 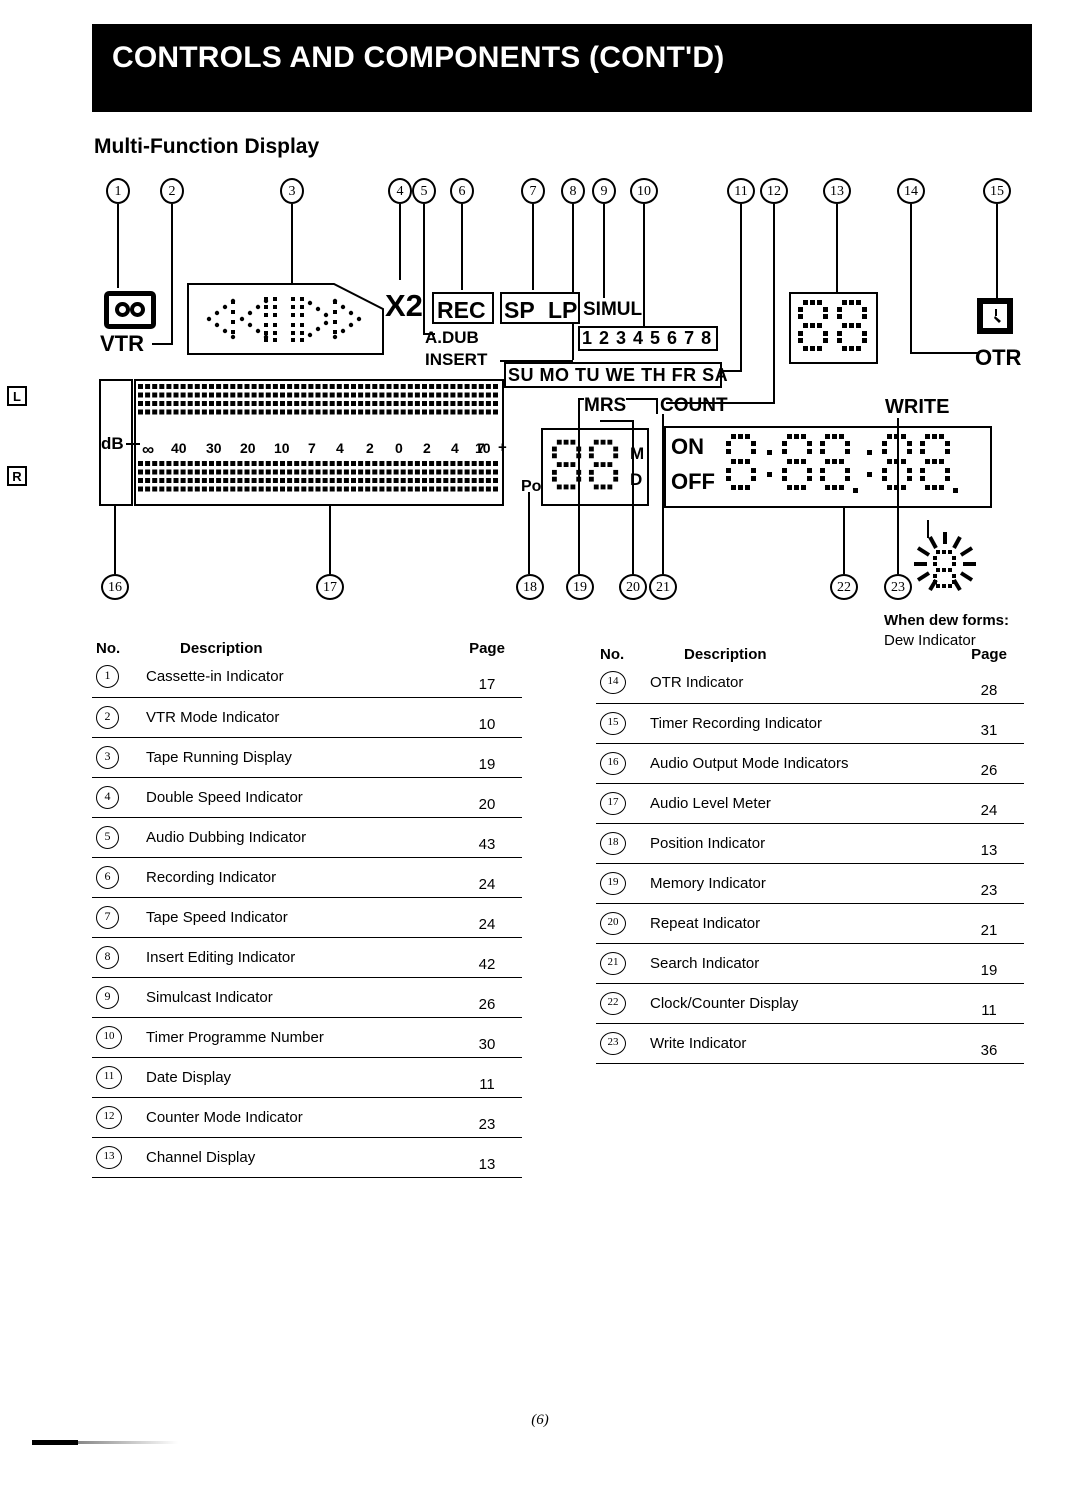 I want to click on subsection-title: Multi-Function Display, so click(x=207, y=146).